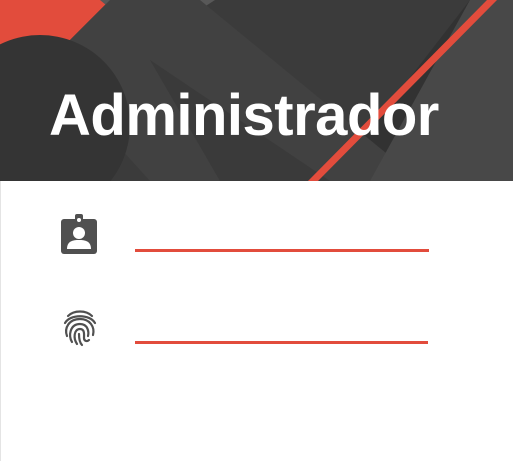 The height and width of the screenshot is (461, 513). I want to click on fingerprint-icon, so click(80, 327).